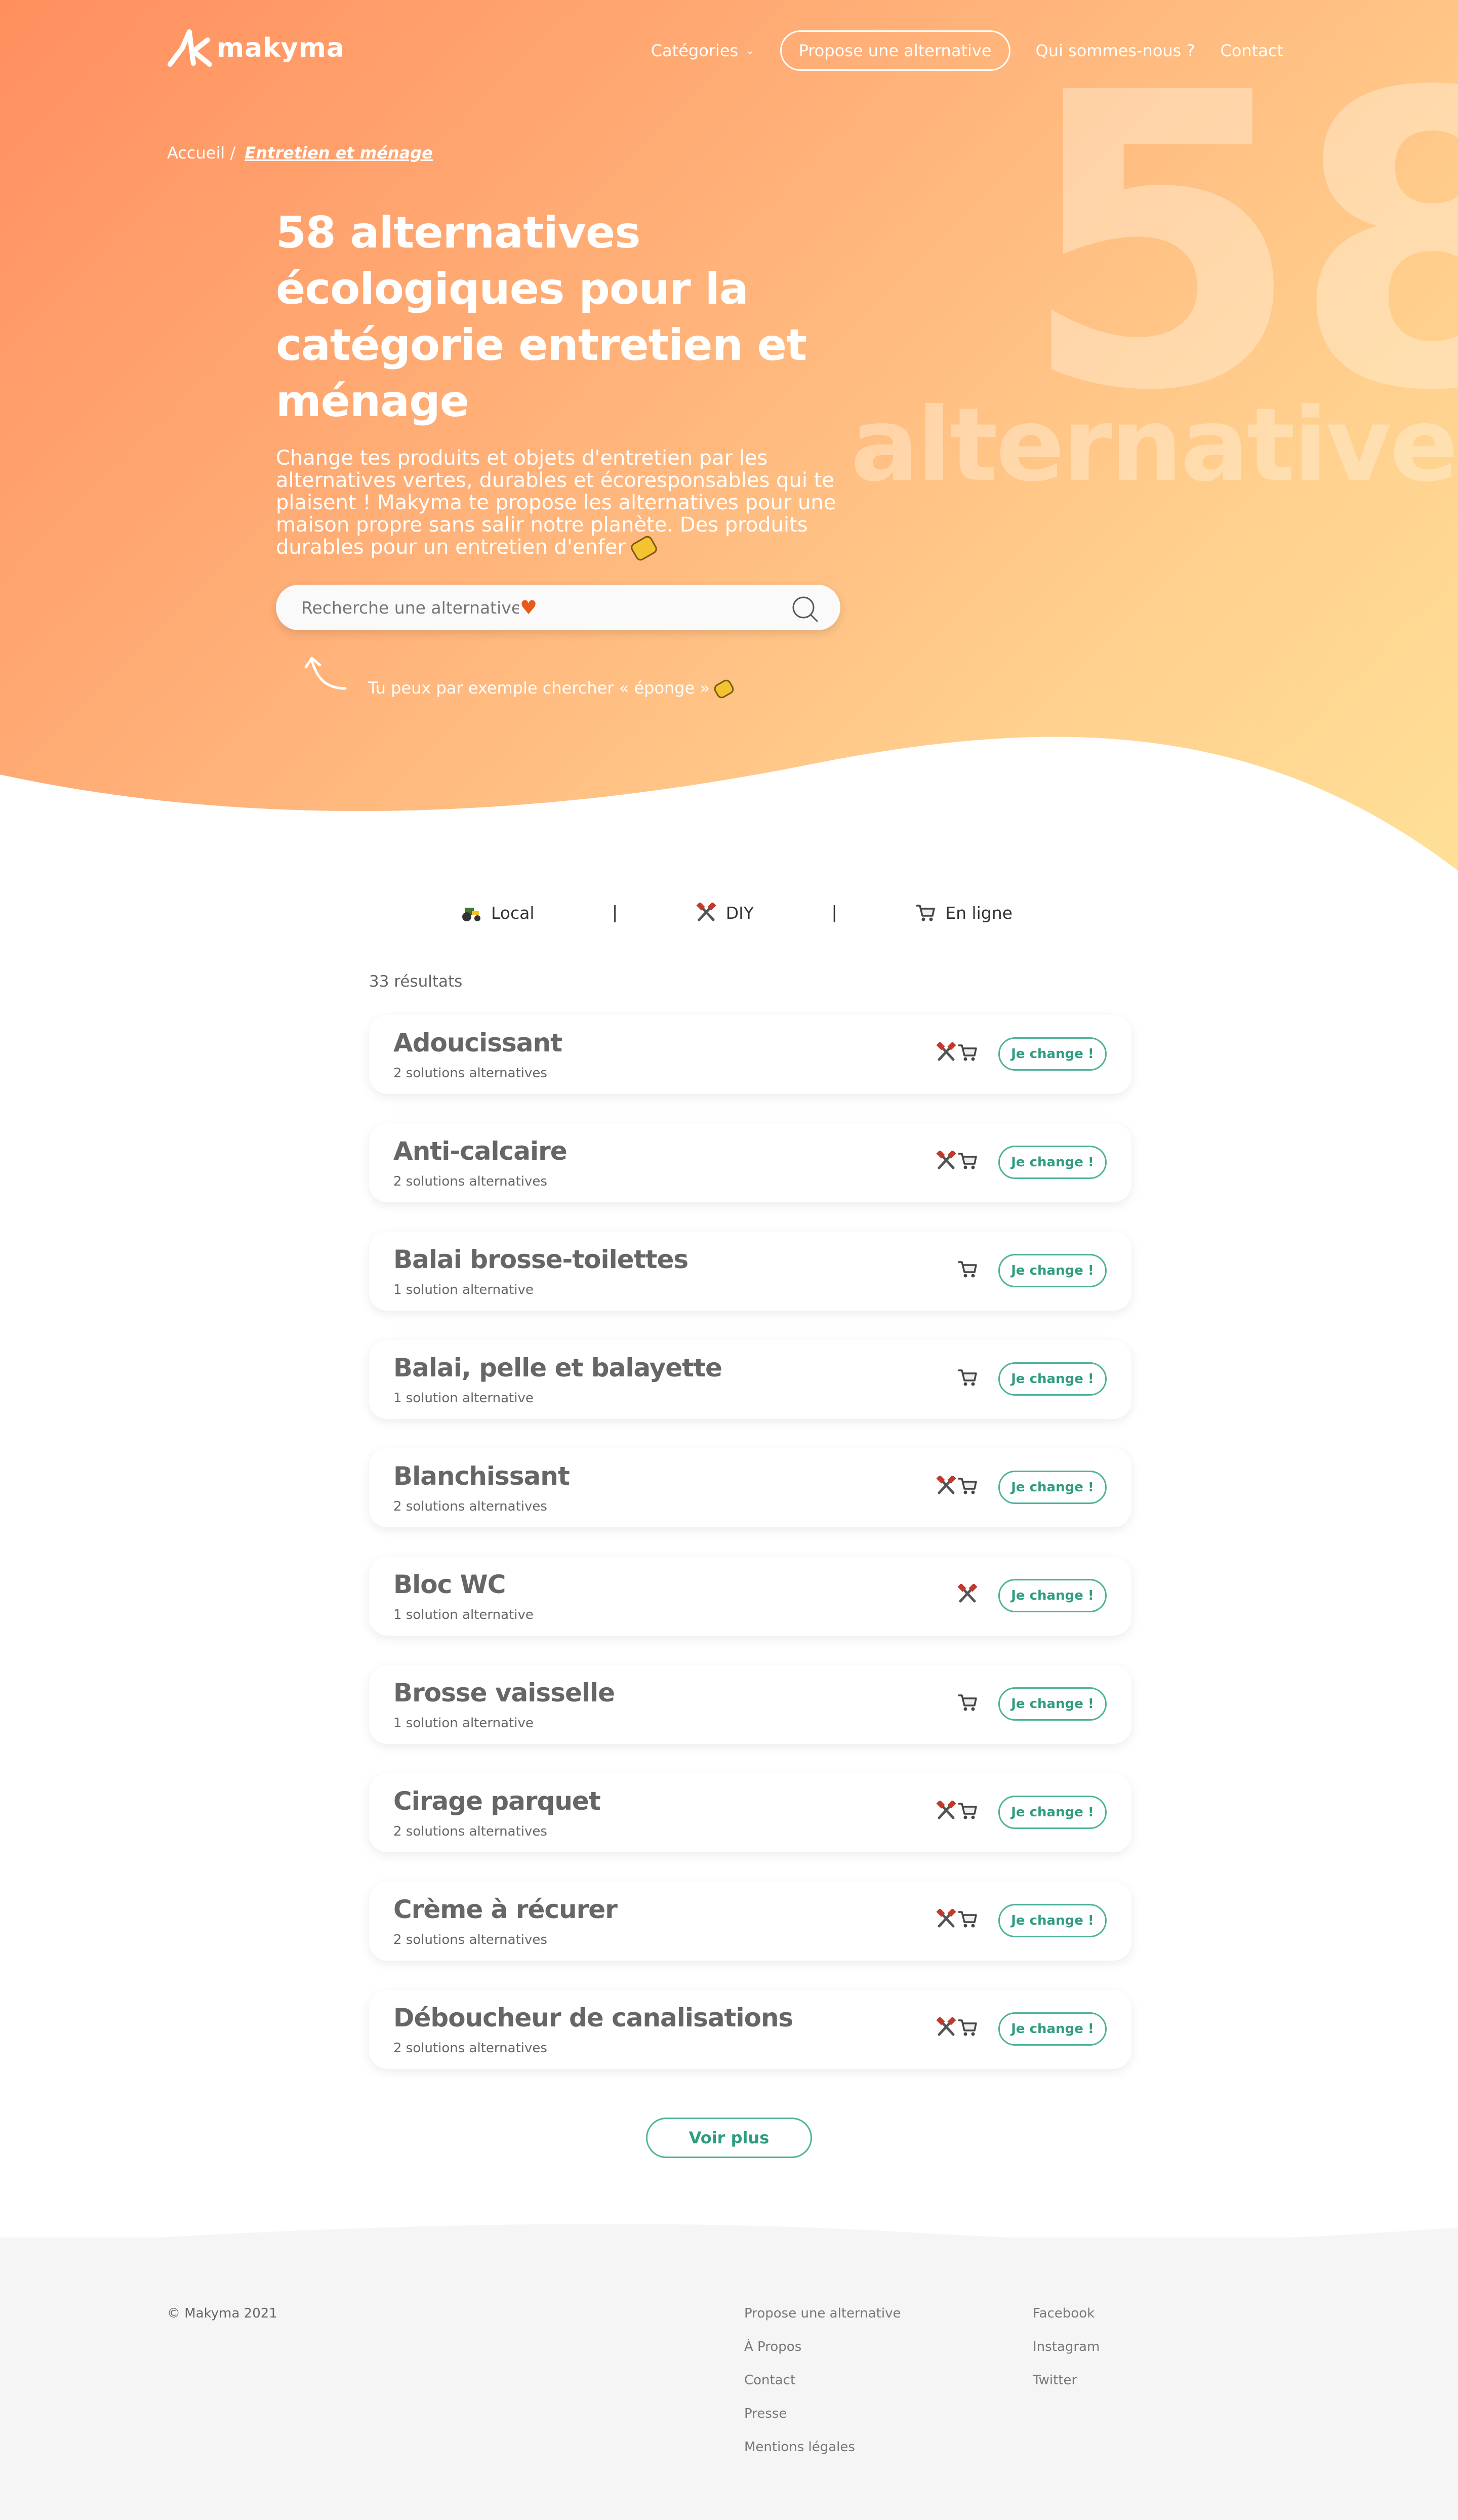 The width and height of the screenshot is (1458, 2520). What do you see at coordinates (190, 48) in the screenshot?
I see `makyma-logo-icon` at bounding box center [190, 48].